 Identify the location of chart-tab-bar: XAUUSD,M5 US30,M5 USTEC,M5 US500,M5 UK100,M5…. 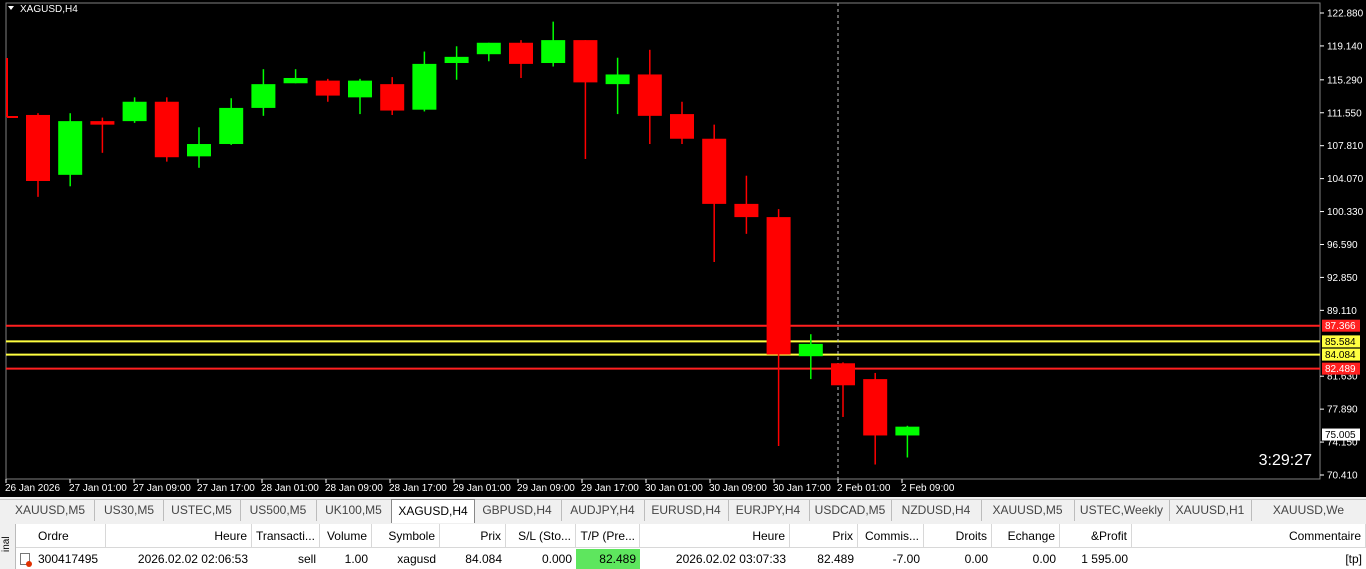
(683, 511).